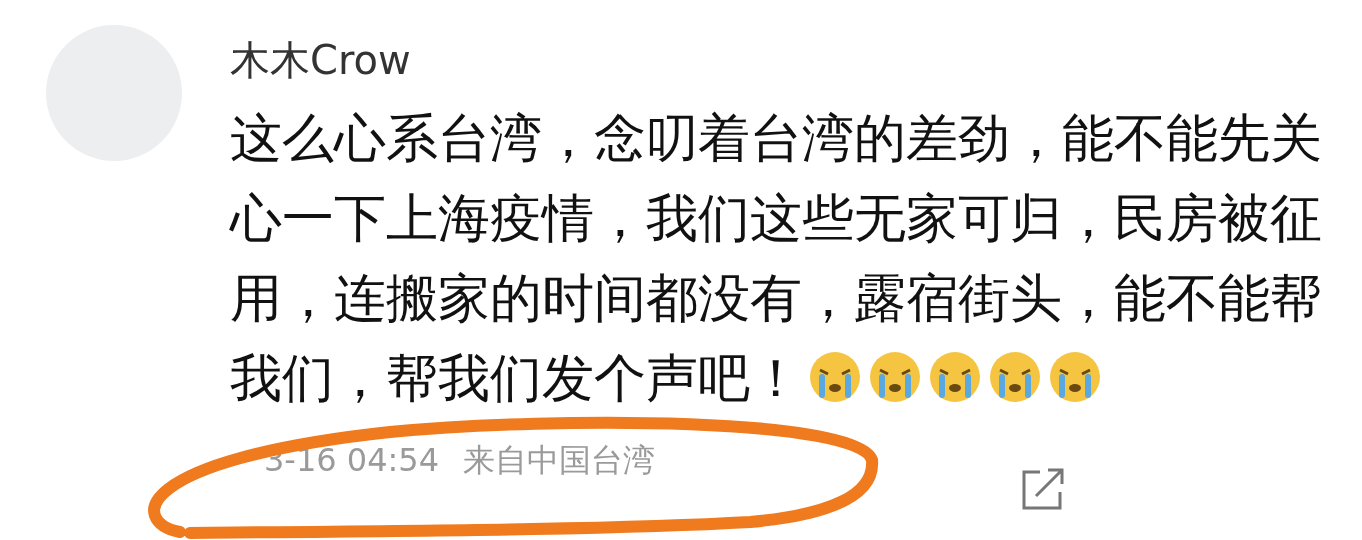 The height and width of the screenshot is (540, 1362). Describe the element at coordinates (516, 378) in the screenshot. I see `comment-text: 我们，帮我们发个声吧！` at that location.